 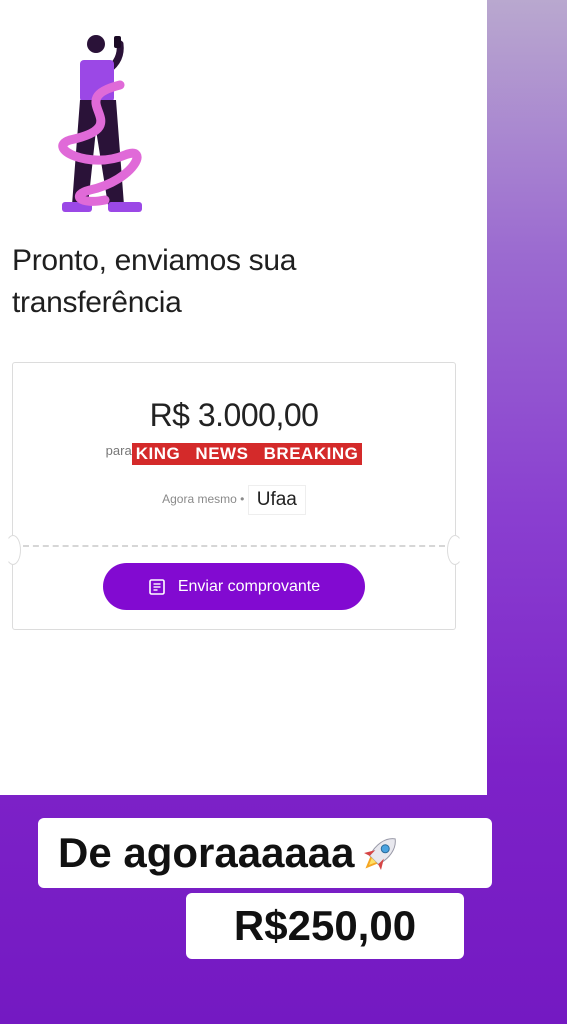 I want to click on recipient-row: para KING NEWS BREAKING, so click(x=234, y=454).